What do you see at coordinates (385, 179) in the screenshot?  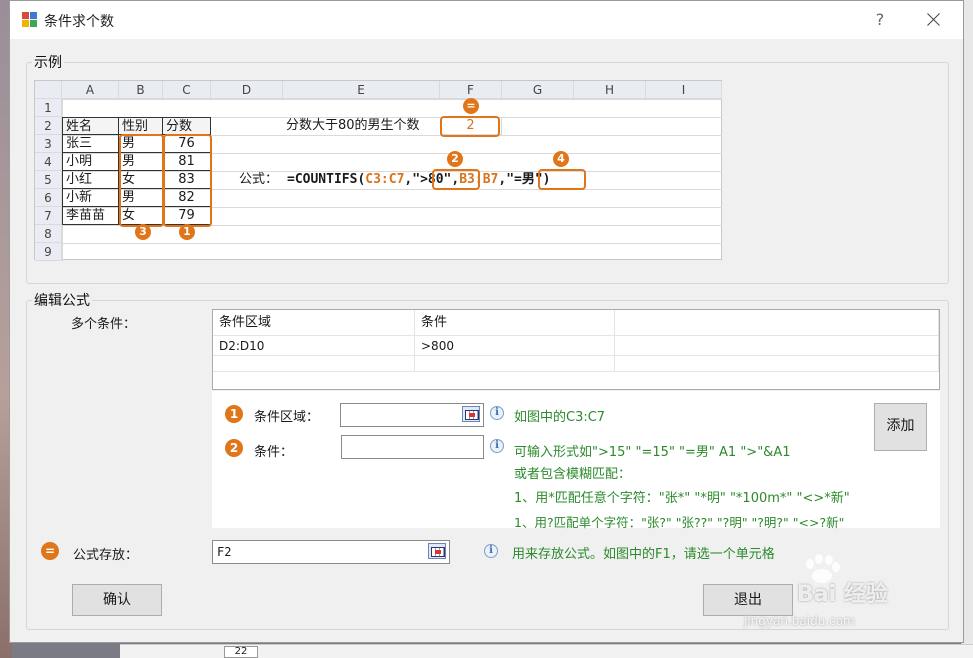 I see `formula-part: C3:C7` at bounding box center [385, 179].